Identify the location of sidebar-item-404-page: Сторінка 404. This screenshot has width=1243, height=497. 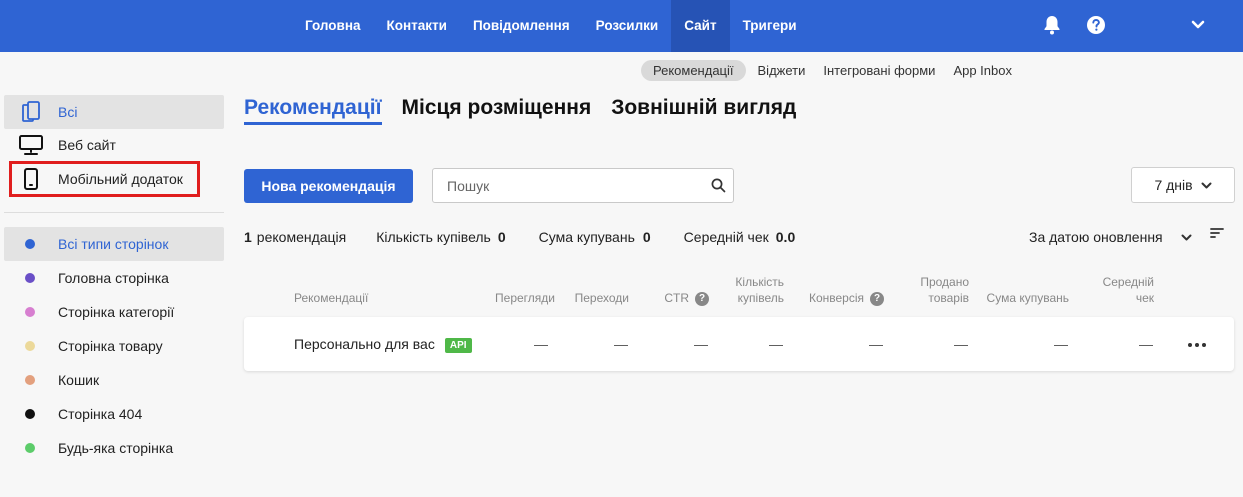
(114, 414).